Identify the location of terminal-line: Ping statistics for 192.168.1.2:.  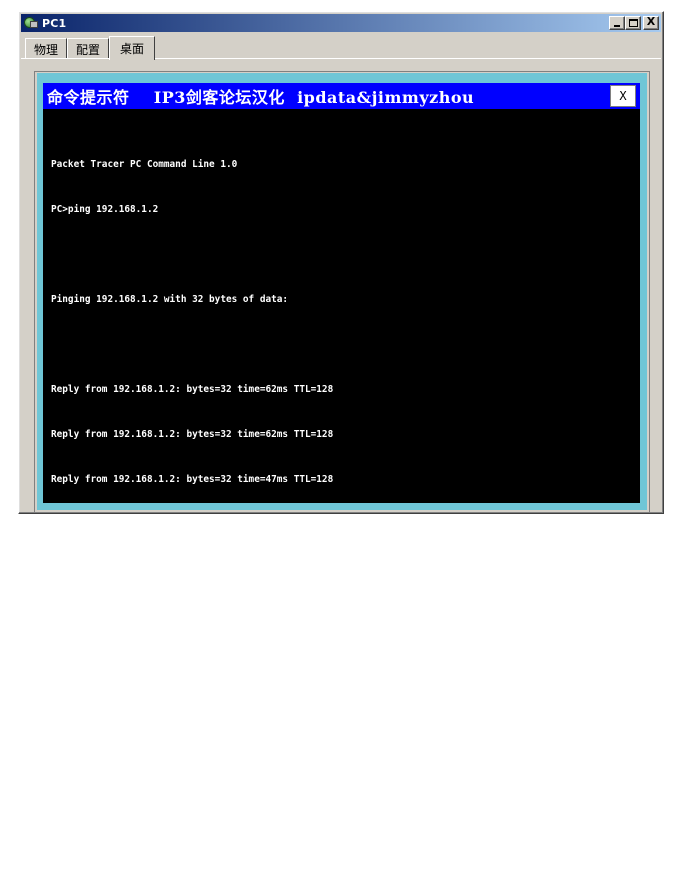
(141, 614).